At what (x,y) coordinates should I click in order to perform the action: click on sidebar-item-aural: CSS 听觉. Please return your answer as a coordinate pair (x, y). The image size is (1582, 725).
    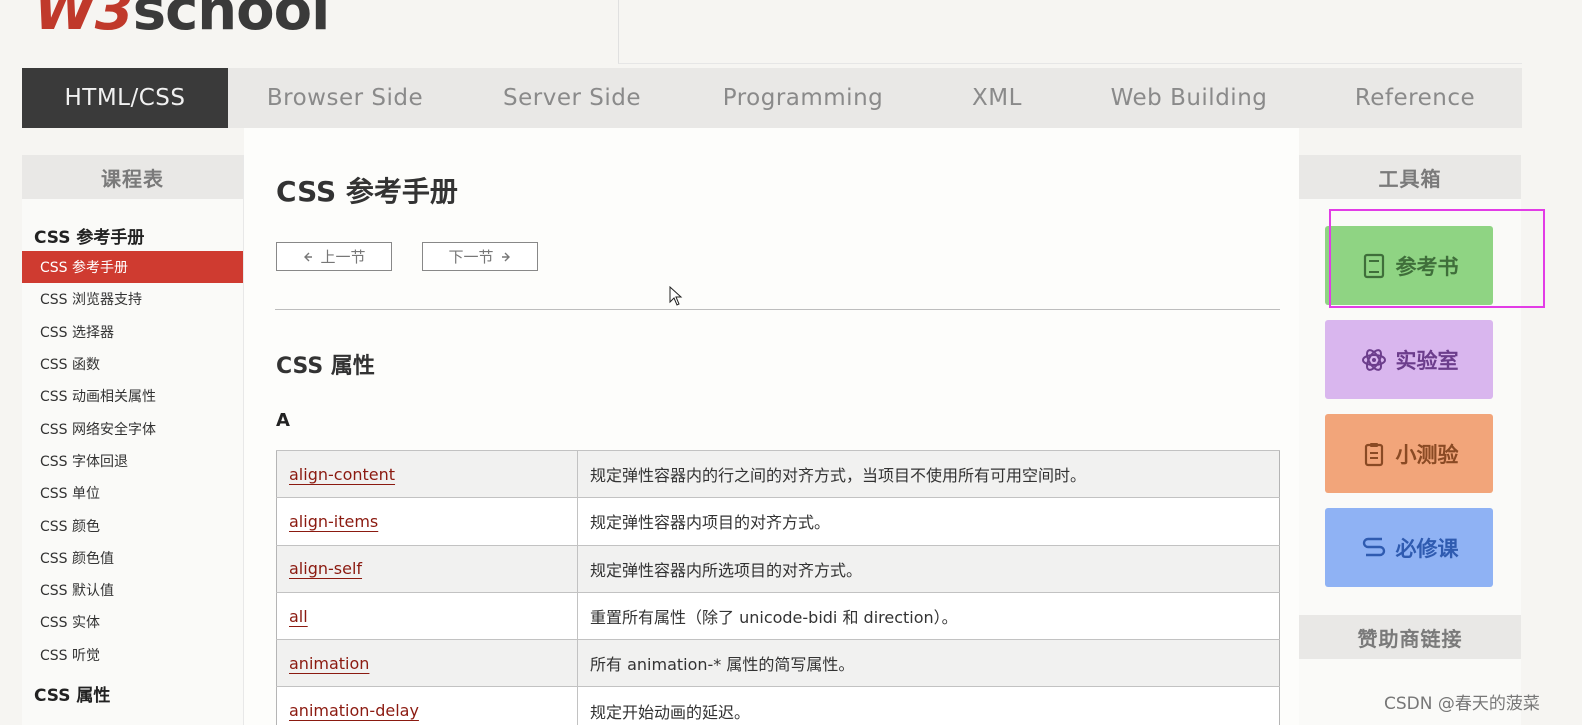
    Looking at the image, I should click on (132, 655).